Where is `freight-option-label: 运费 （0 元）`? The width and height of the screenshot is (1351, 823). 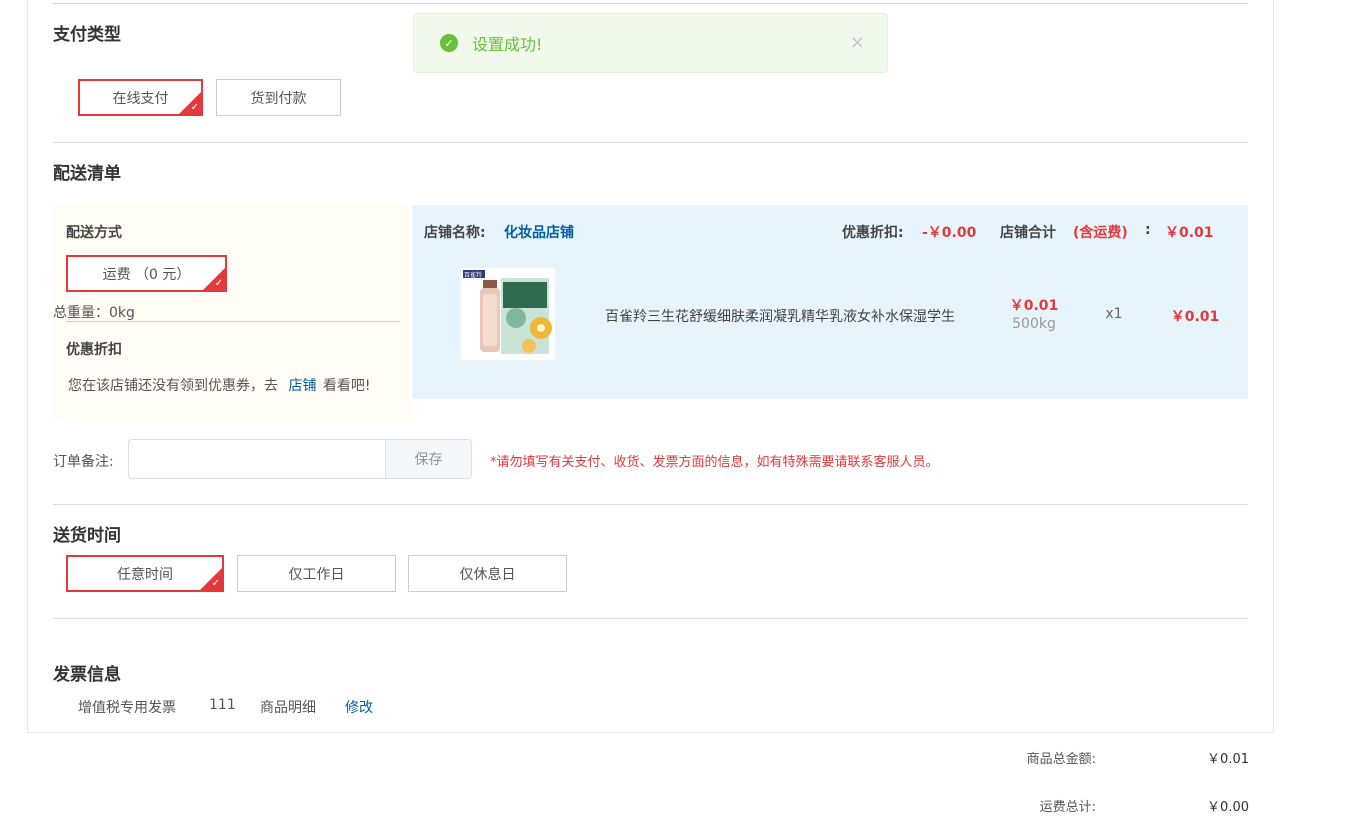 freight-option-label: 运费 （0 元） is located at coordinates (146, 274).